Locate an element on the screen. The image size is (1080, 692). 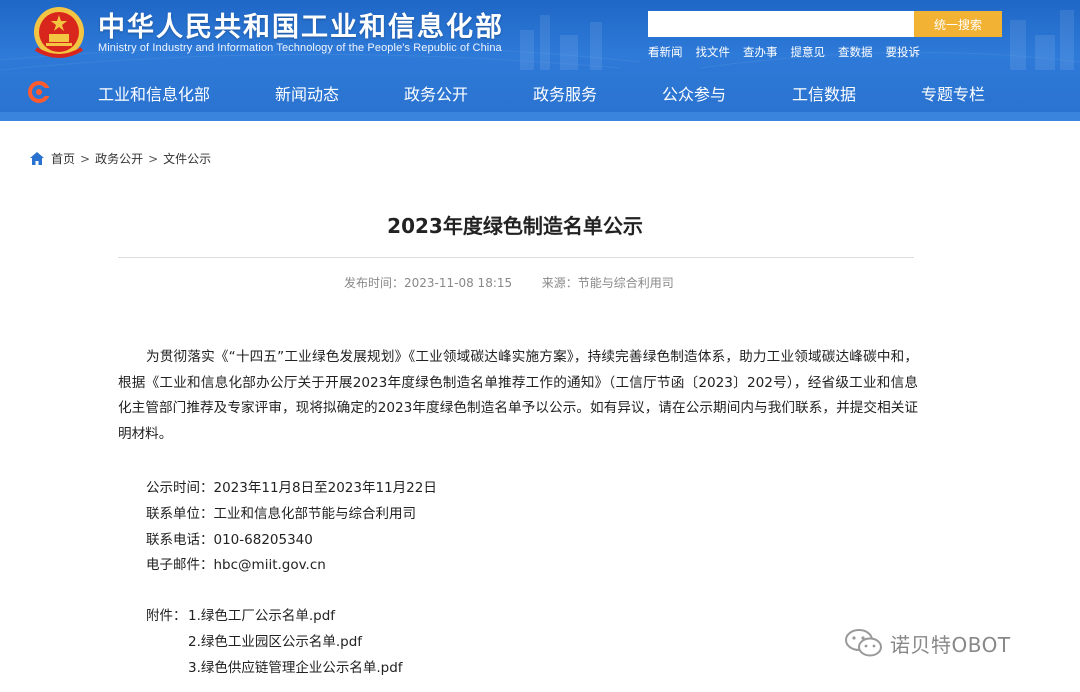
quick-link-data: 查数据 is located at coordinates (855, 52).